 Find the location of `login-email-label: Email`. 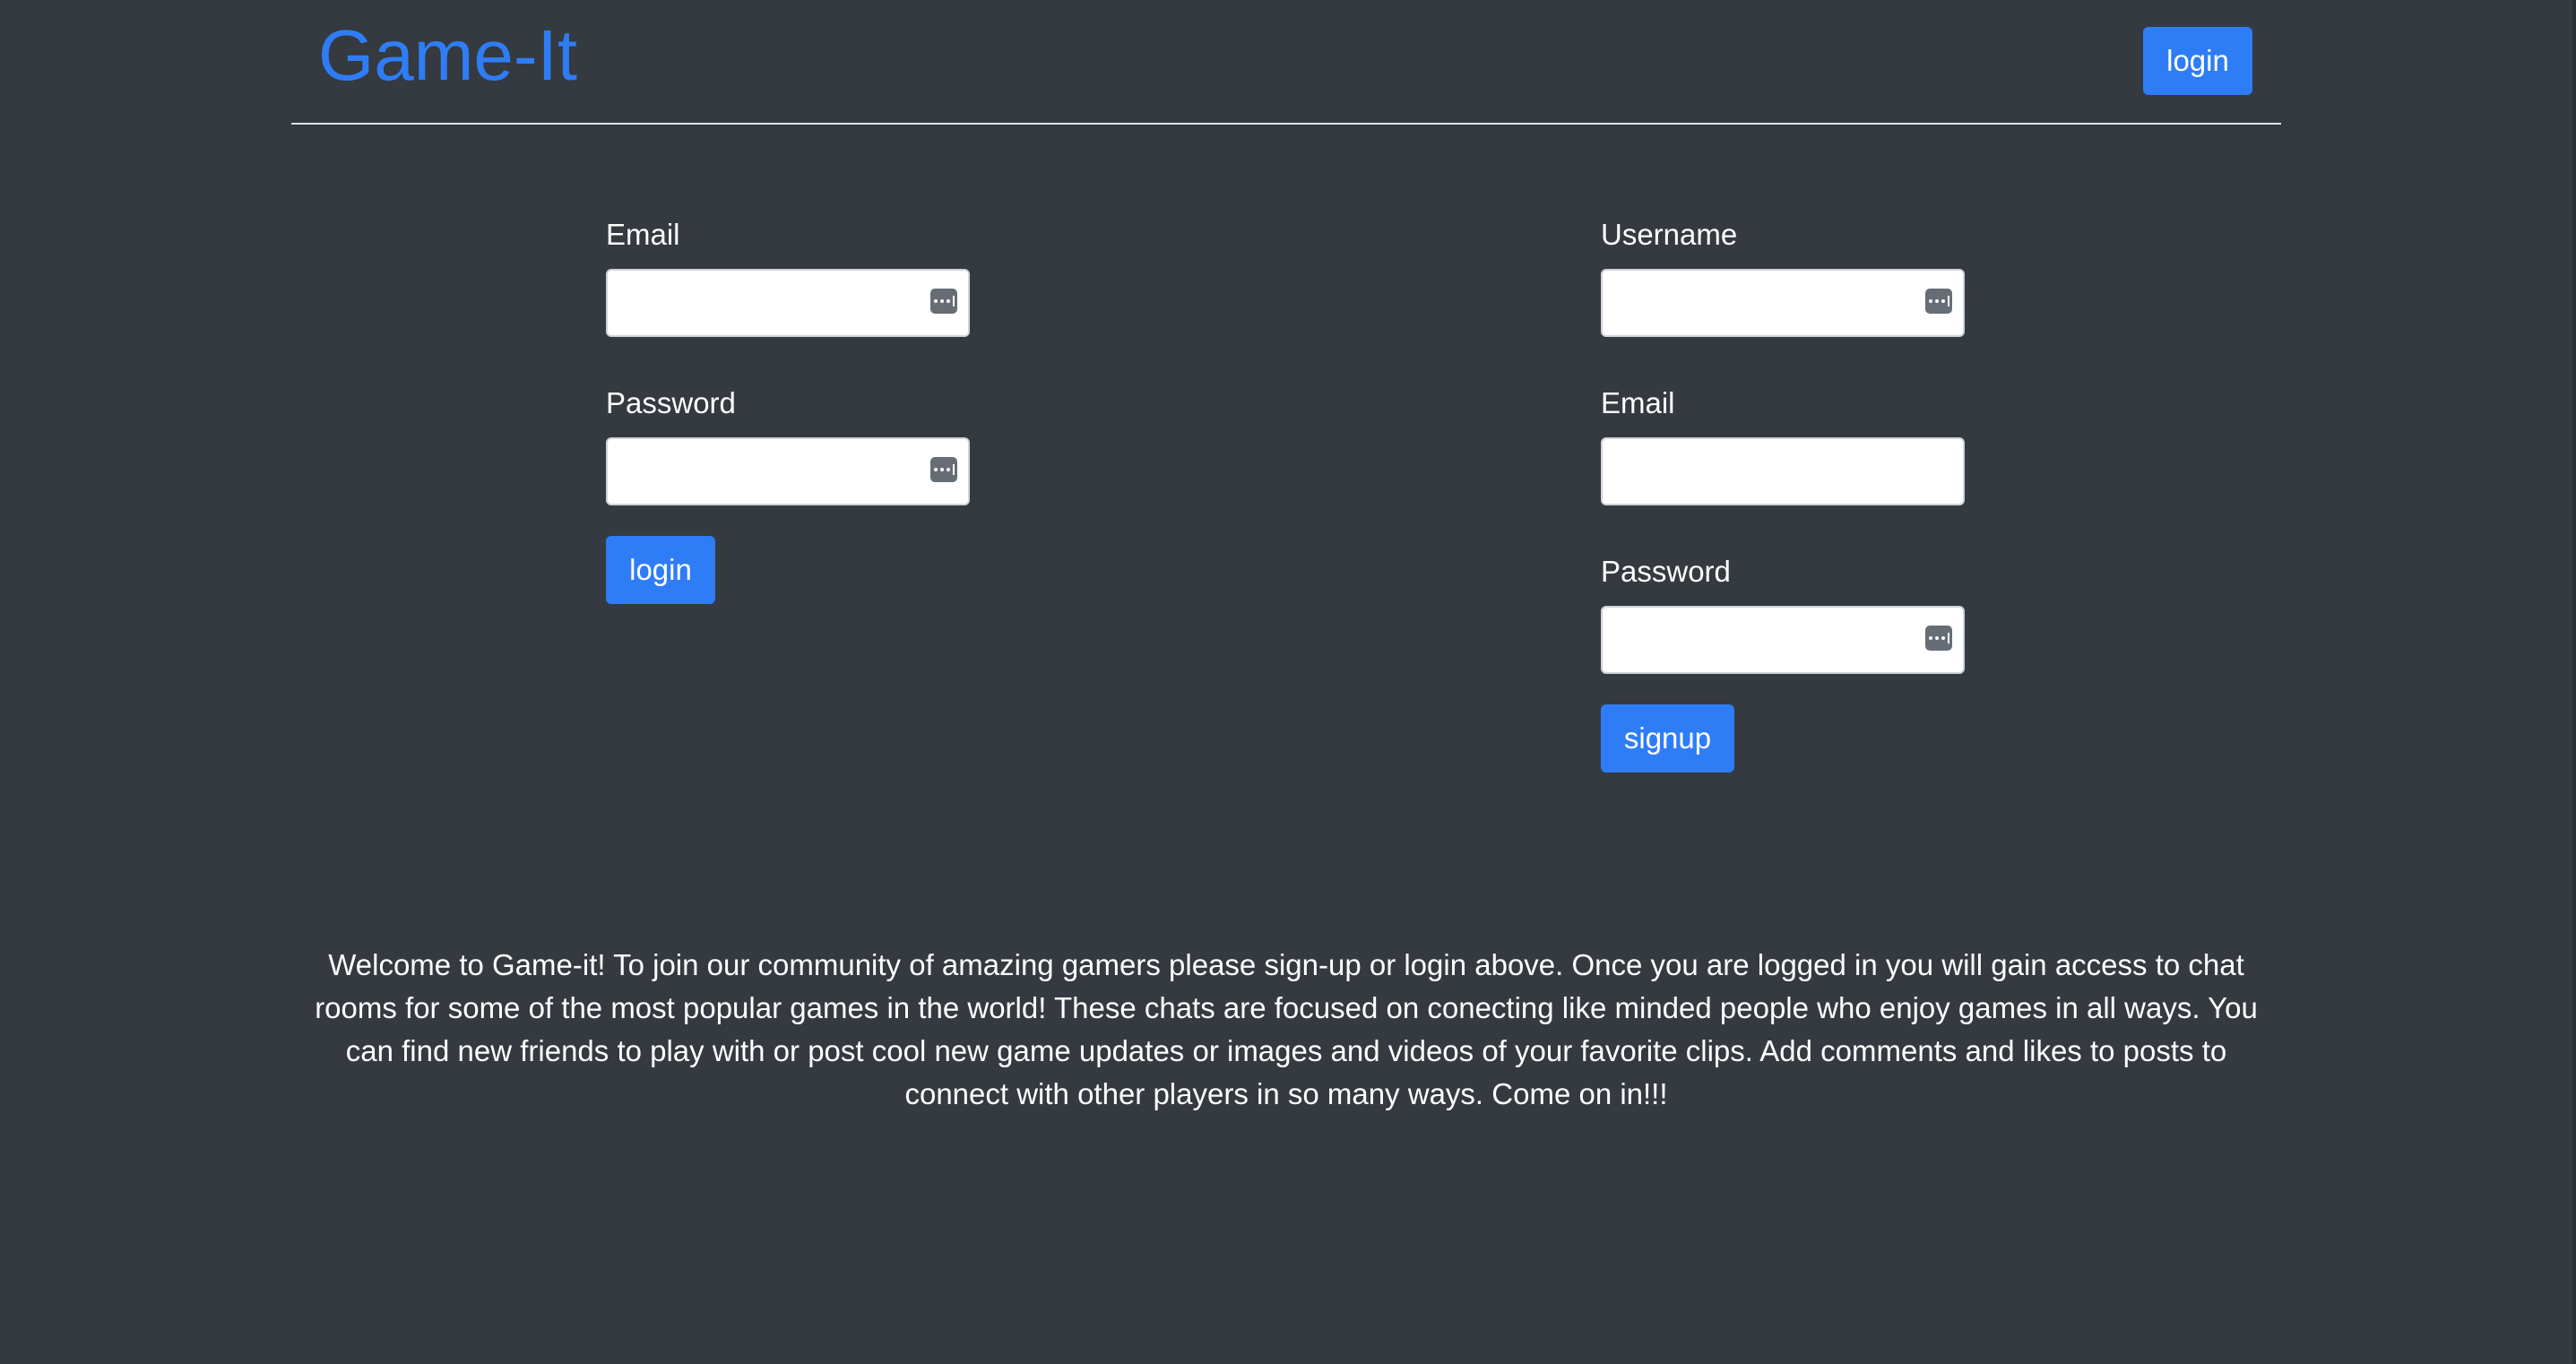

login-email-label: Email is located at coordinates (643, 234).